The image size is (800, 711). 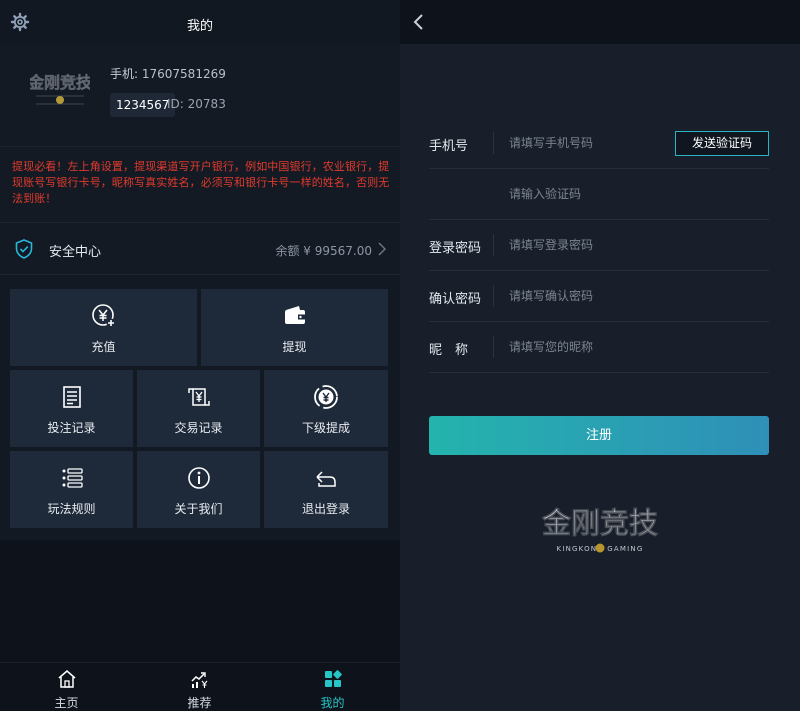 What do you see at coordinates (198, 478) in the screenshot?
I see `info-icon` at bounding box center [198, 478].